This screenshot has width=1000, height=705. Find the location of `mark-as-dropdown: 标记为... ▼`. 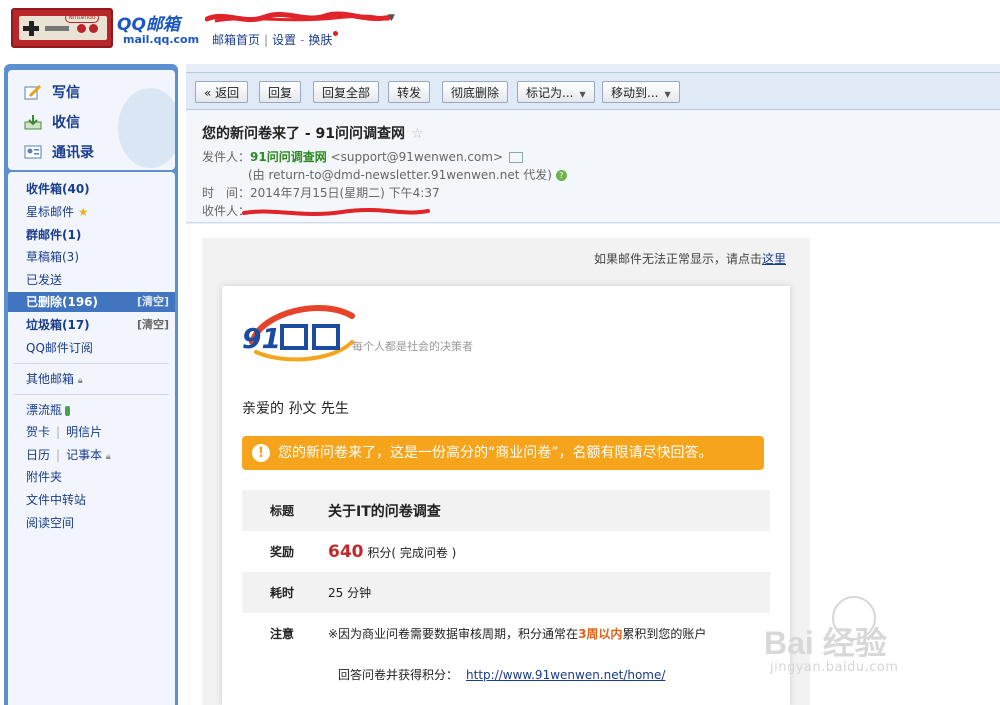

mark-as-dropdown: 标记为... ▼ is located at coordinates (556, 92).